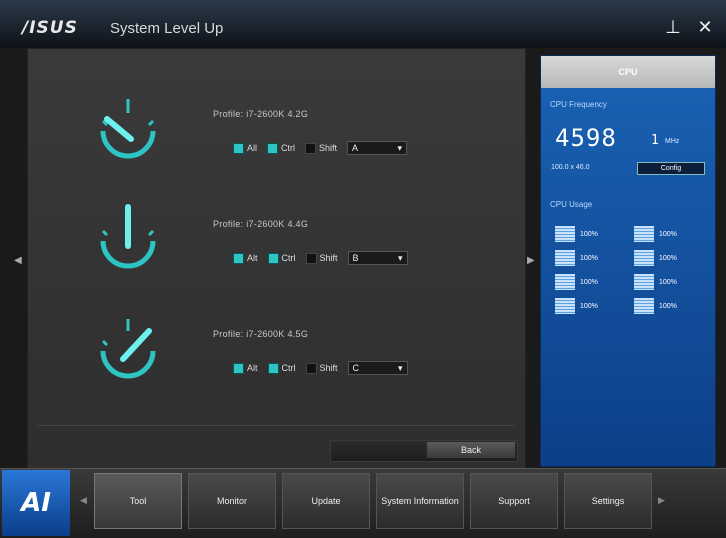 The height and width of the screenshot is (538, 726). I want to click on hotkey-options: Alt Ctrl Shift B ▾, so click(320, 258).